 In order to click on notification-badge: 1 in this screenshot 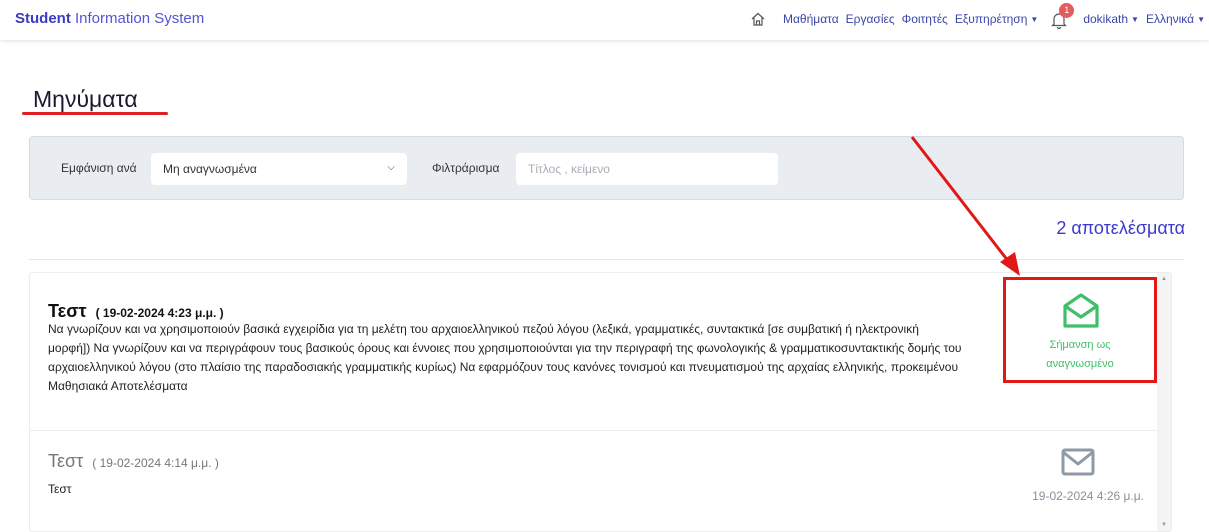, I will do `click(1067, 10)`.